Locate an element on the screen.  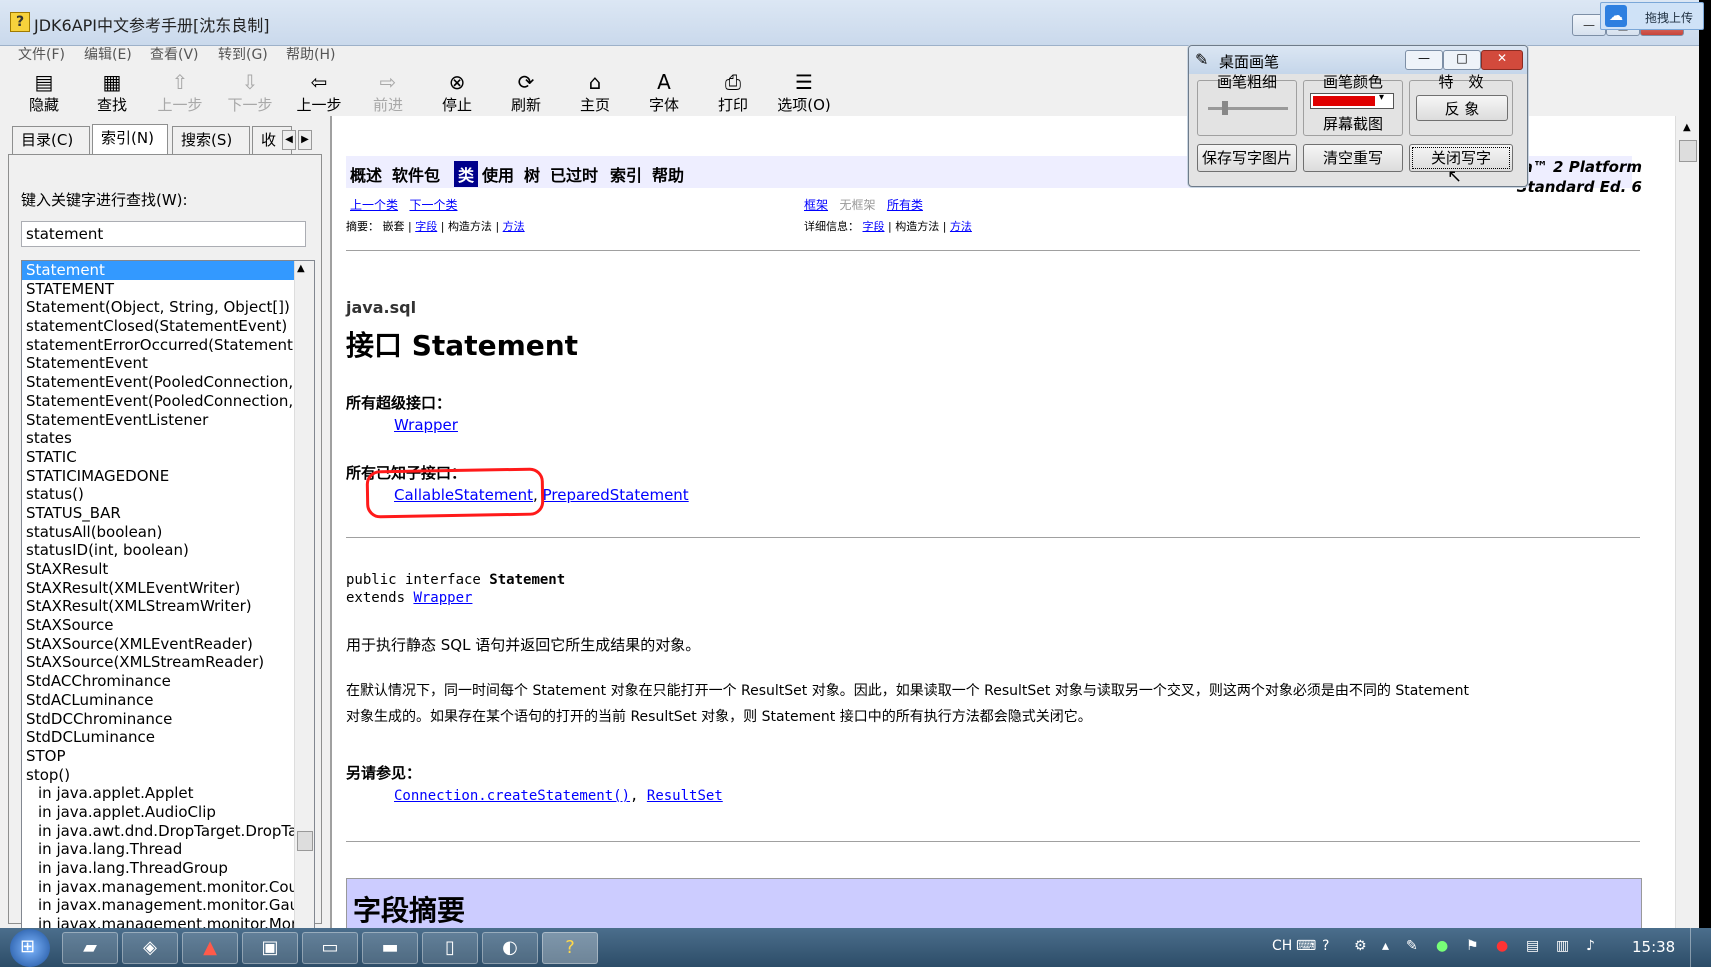
thickness-slider-track is located at coordinates (1248, 108).